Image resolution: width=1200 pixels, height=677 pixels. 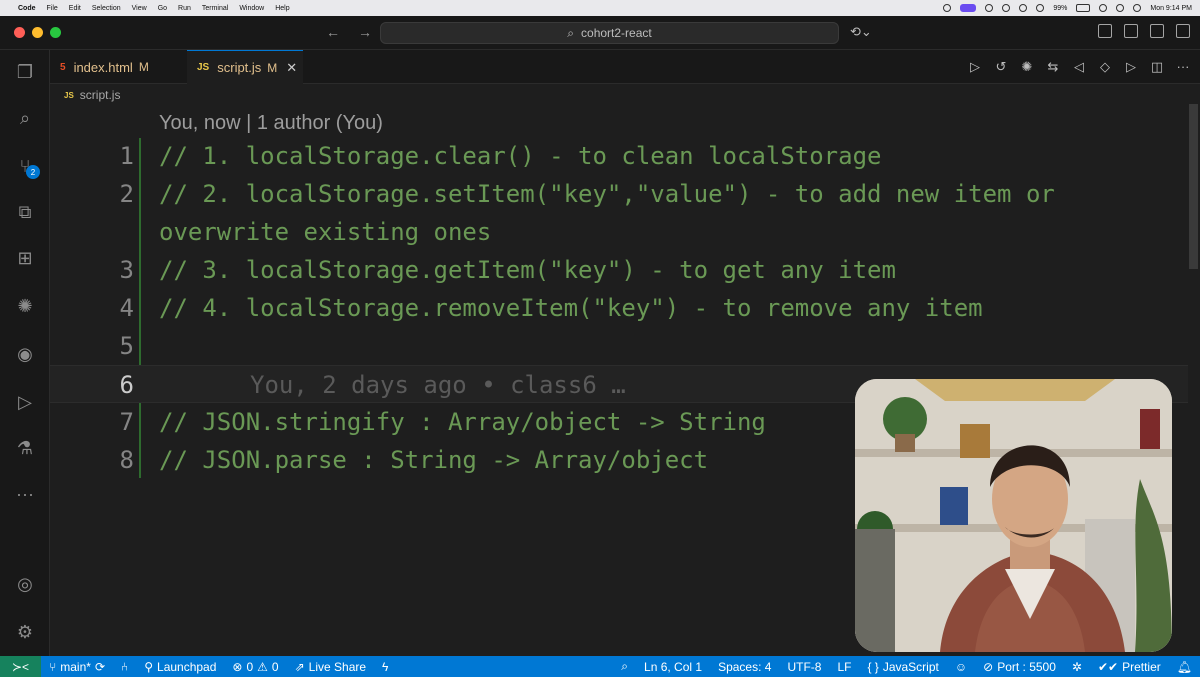 I want to click on launchpad-label: Launchpad, so click(x=187, y=666).